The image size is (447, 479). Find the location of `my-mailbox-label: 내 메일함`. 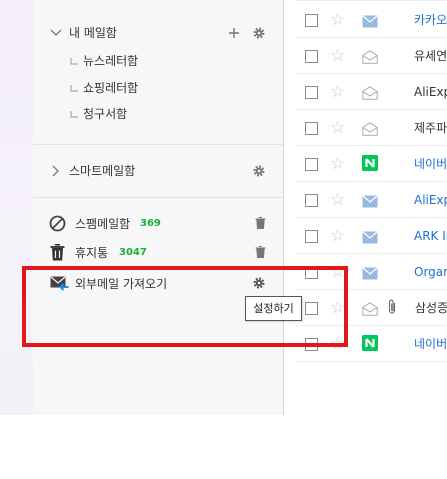

my-mailbox-label: 내 메일함 is located at coordinates (93, 33).